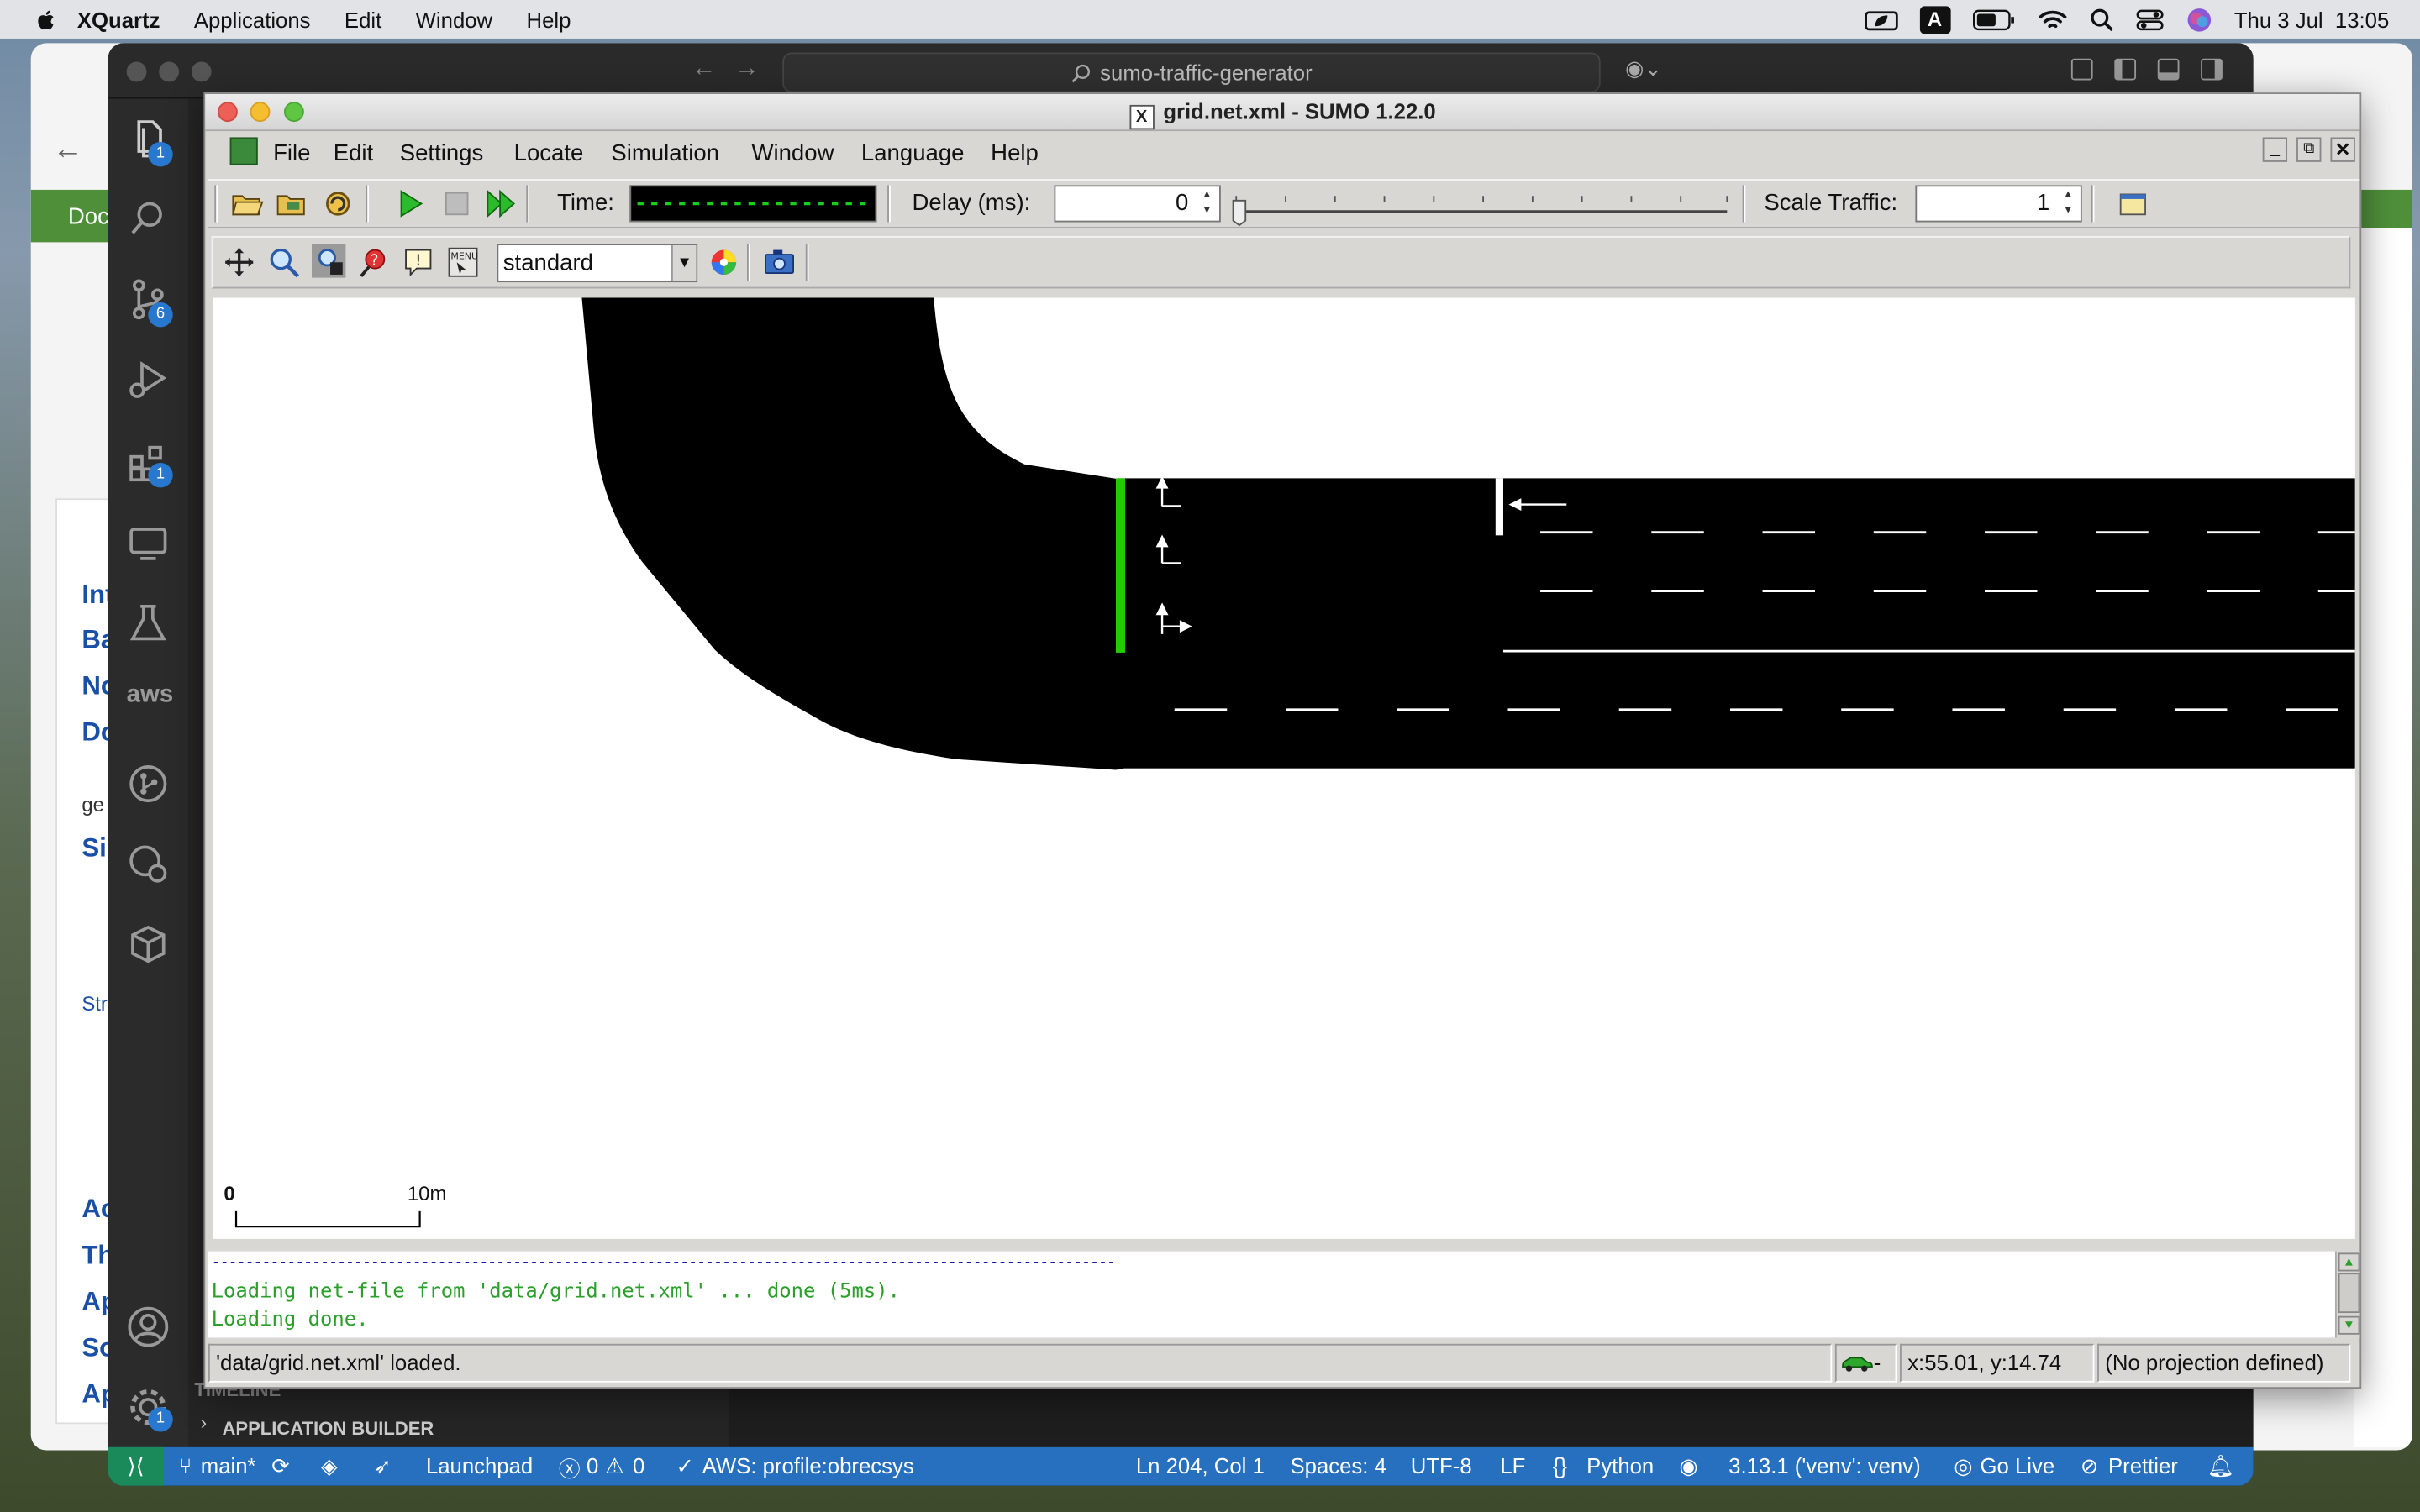 The height and width of the screenshot is (1512, 2420). What do you see at coordinates (253, 19) in the screenshot?
I see `menu-applications: Applications` at bounding box center [253, 19].